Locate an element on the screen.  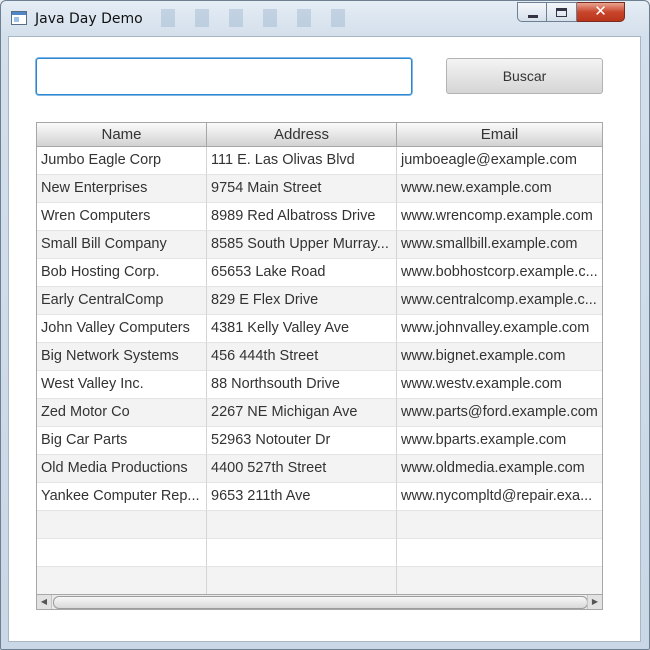
cell-address: 8989 Red Albatross Drive is located at coordinates (302, 217).